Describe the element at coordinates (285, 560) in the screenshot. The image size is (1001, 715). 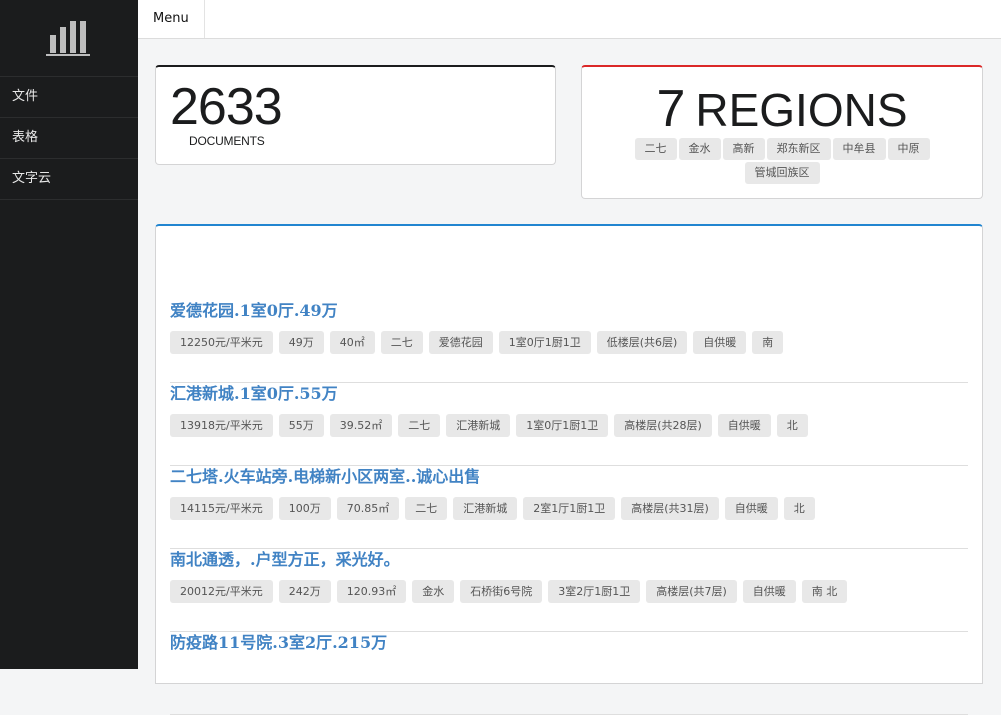
I see `listing-title-link: 南北通透，.户型方正，采光好。` at that location.